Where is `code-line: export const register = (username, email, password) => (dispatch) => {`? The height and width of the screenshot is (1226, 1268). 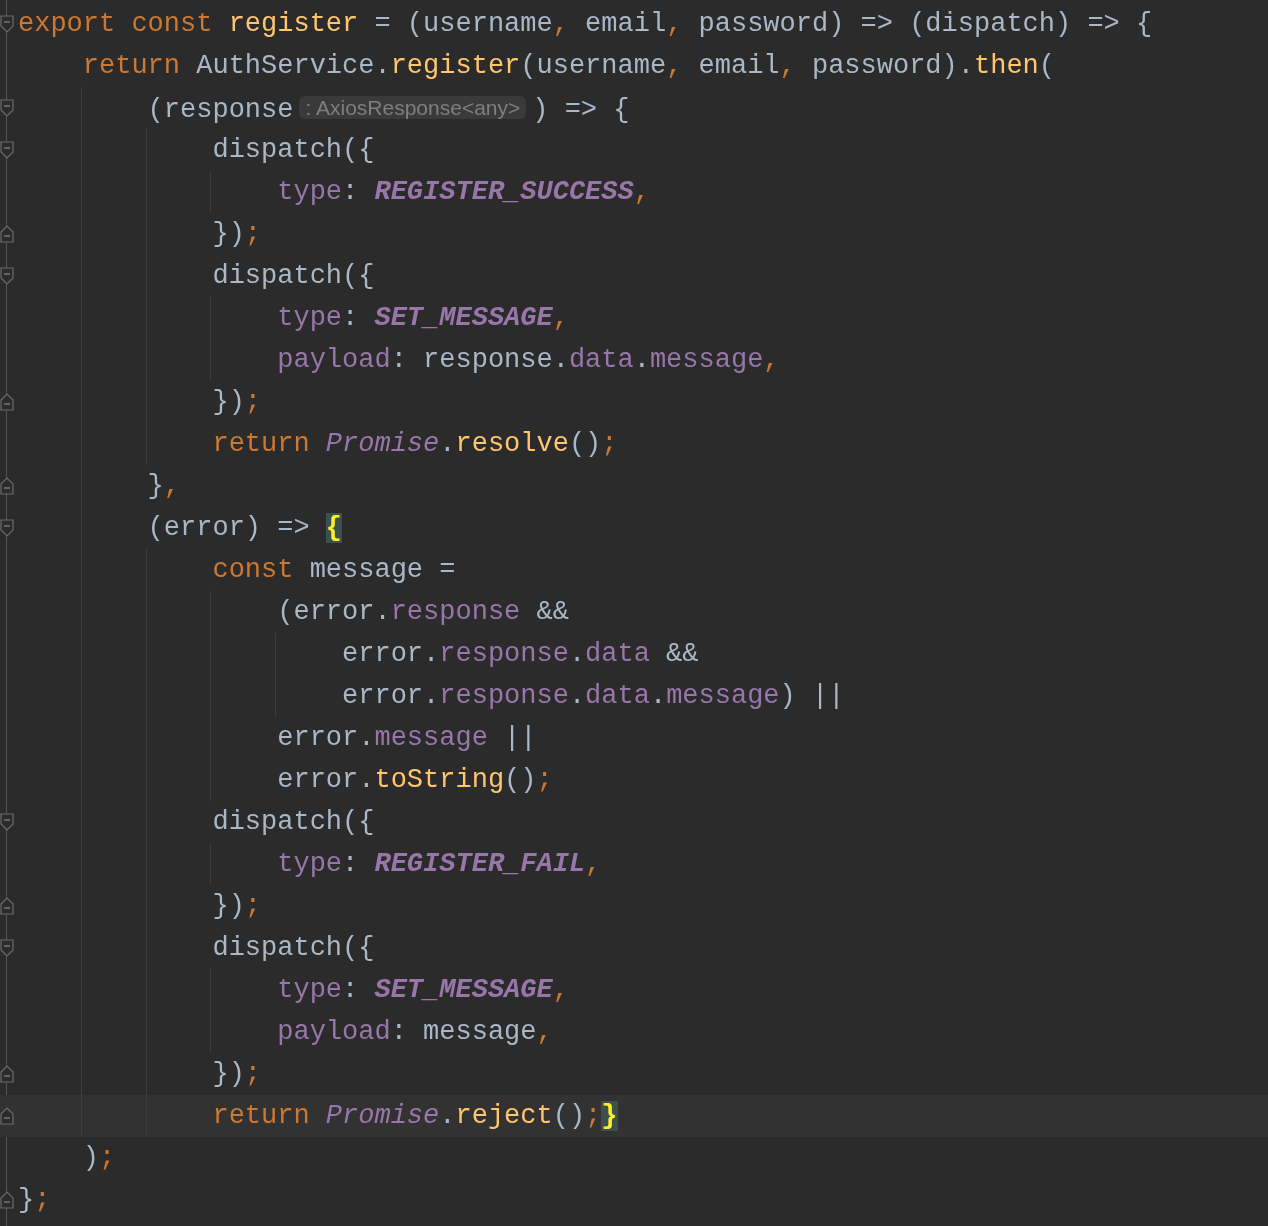 code-line: export const register = (username, email, password) => (dispatch) => { is located at coordinates (585, 24).